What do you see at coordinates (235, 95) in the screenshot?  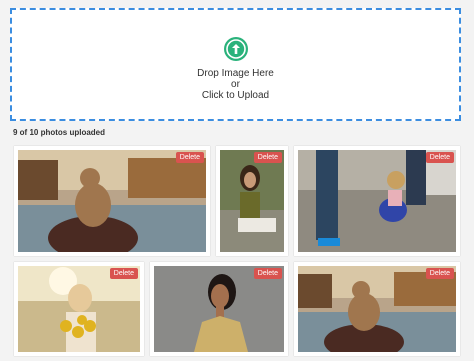 I see `drop-text-line3: Click to Upload` at bounding box center [235, 95].